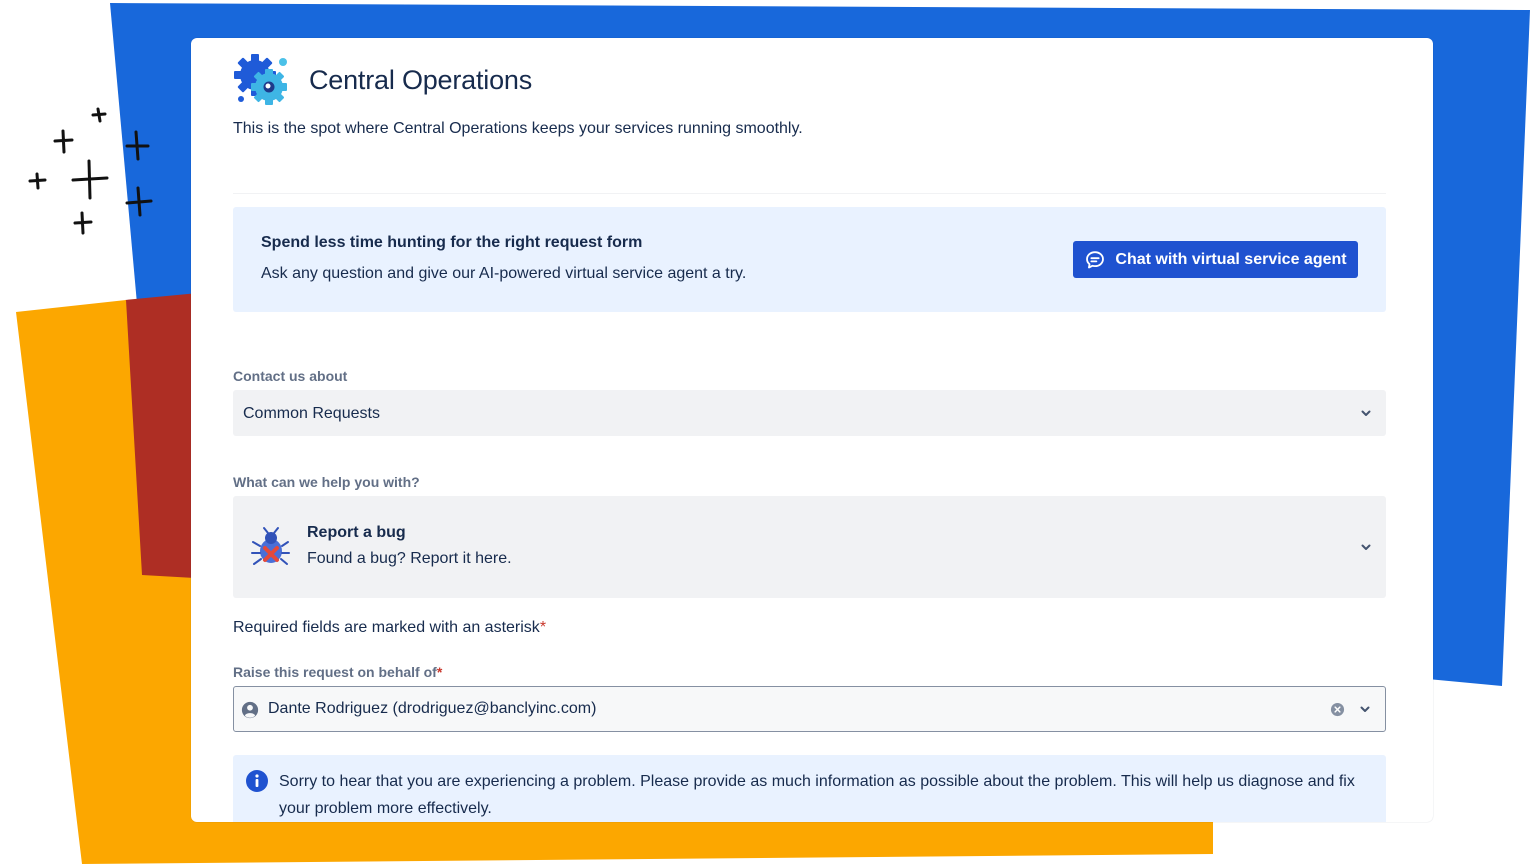 This screenshot has width=1536, height=864. What do you see at coordinates (311, 413) in the screenshot?
I see `contact-select-value: Common Requests` at bounding box center [311, 413].